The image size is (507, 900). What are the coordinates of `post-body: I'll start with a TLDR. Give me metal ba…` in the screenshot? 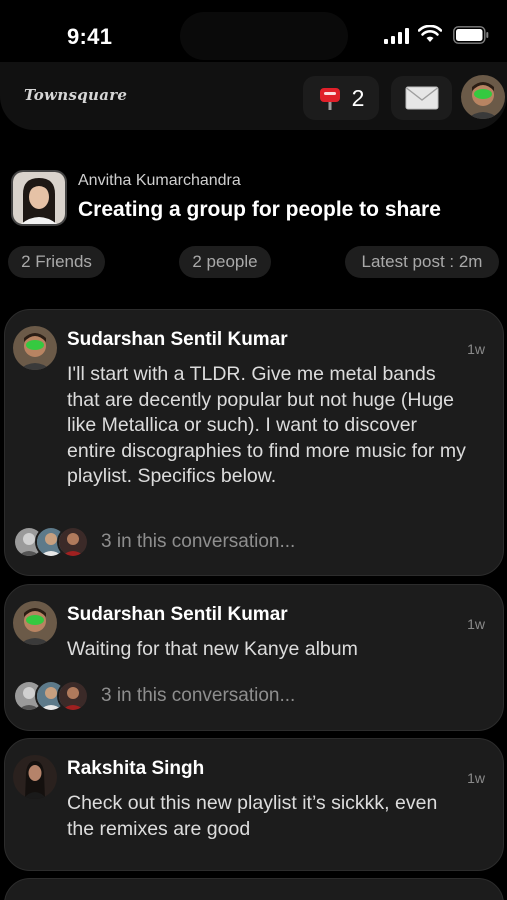 It's located at (266, 425).